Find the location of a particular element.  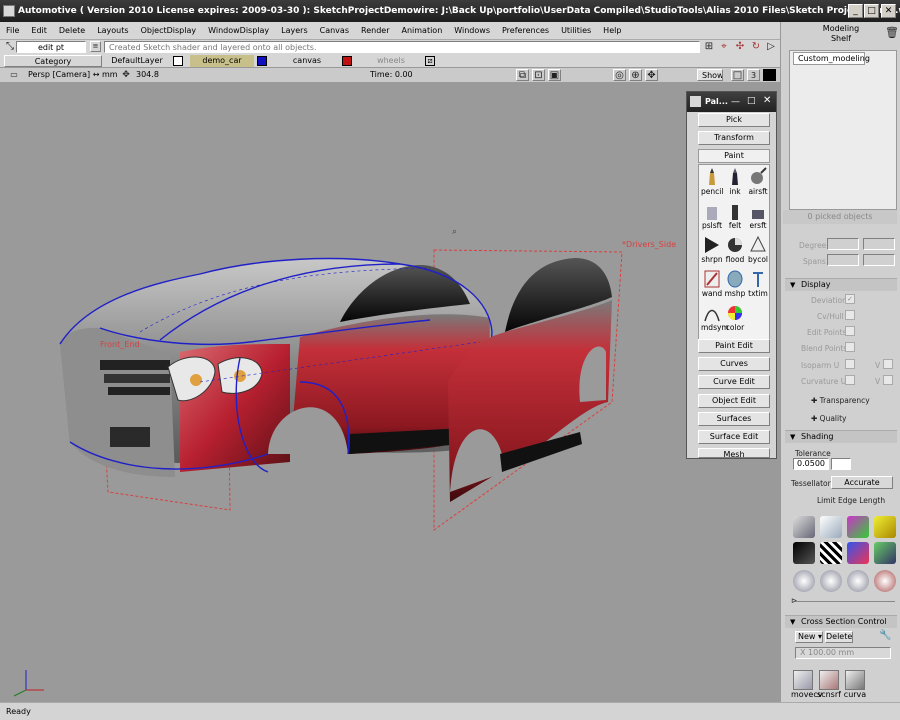

light-directional-icon is located at coordinates (858, 581).